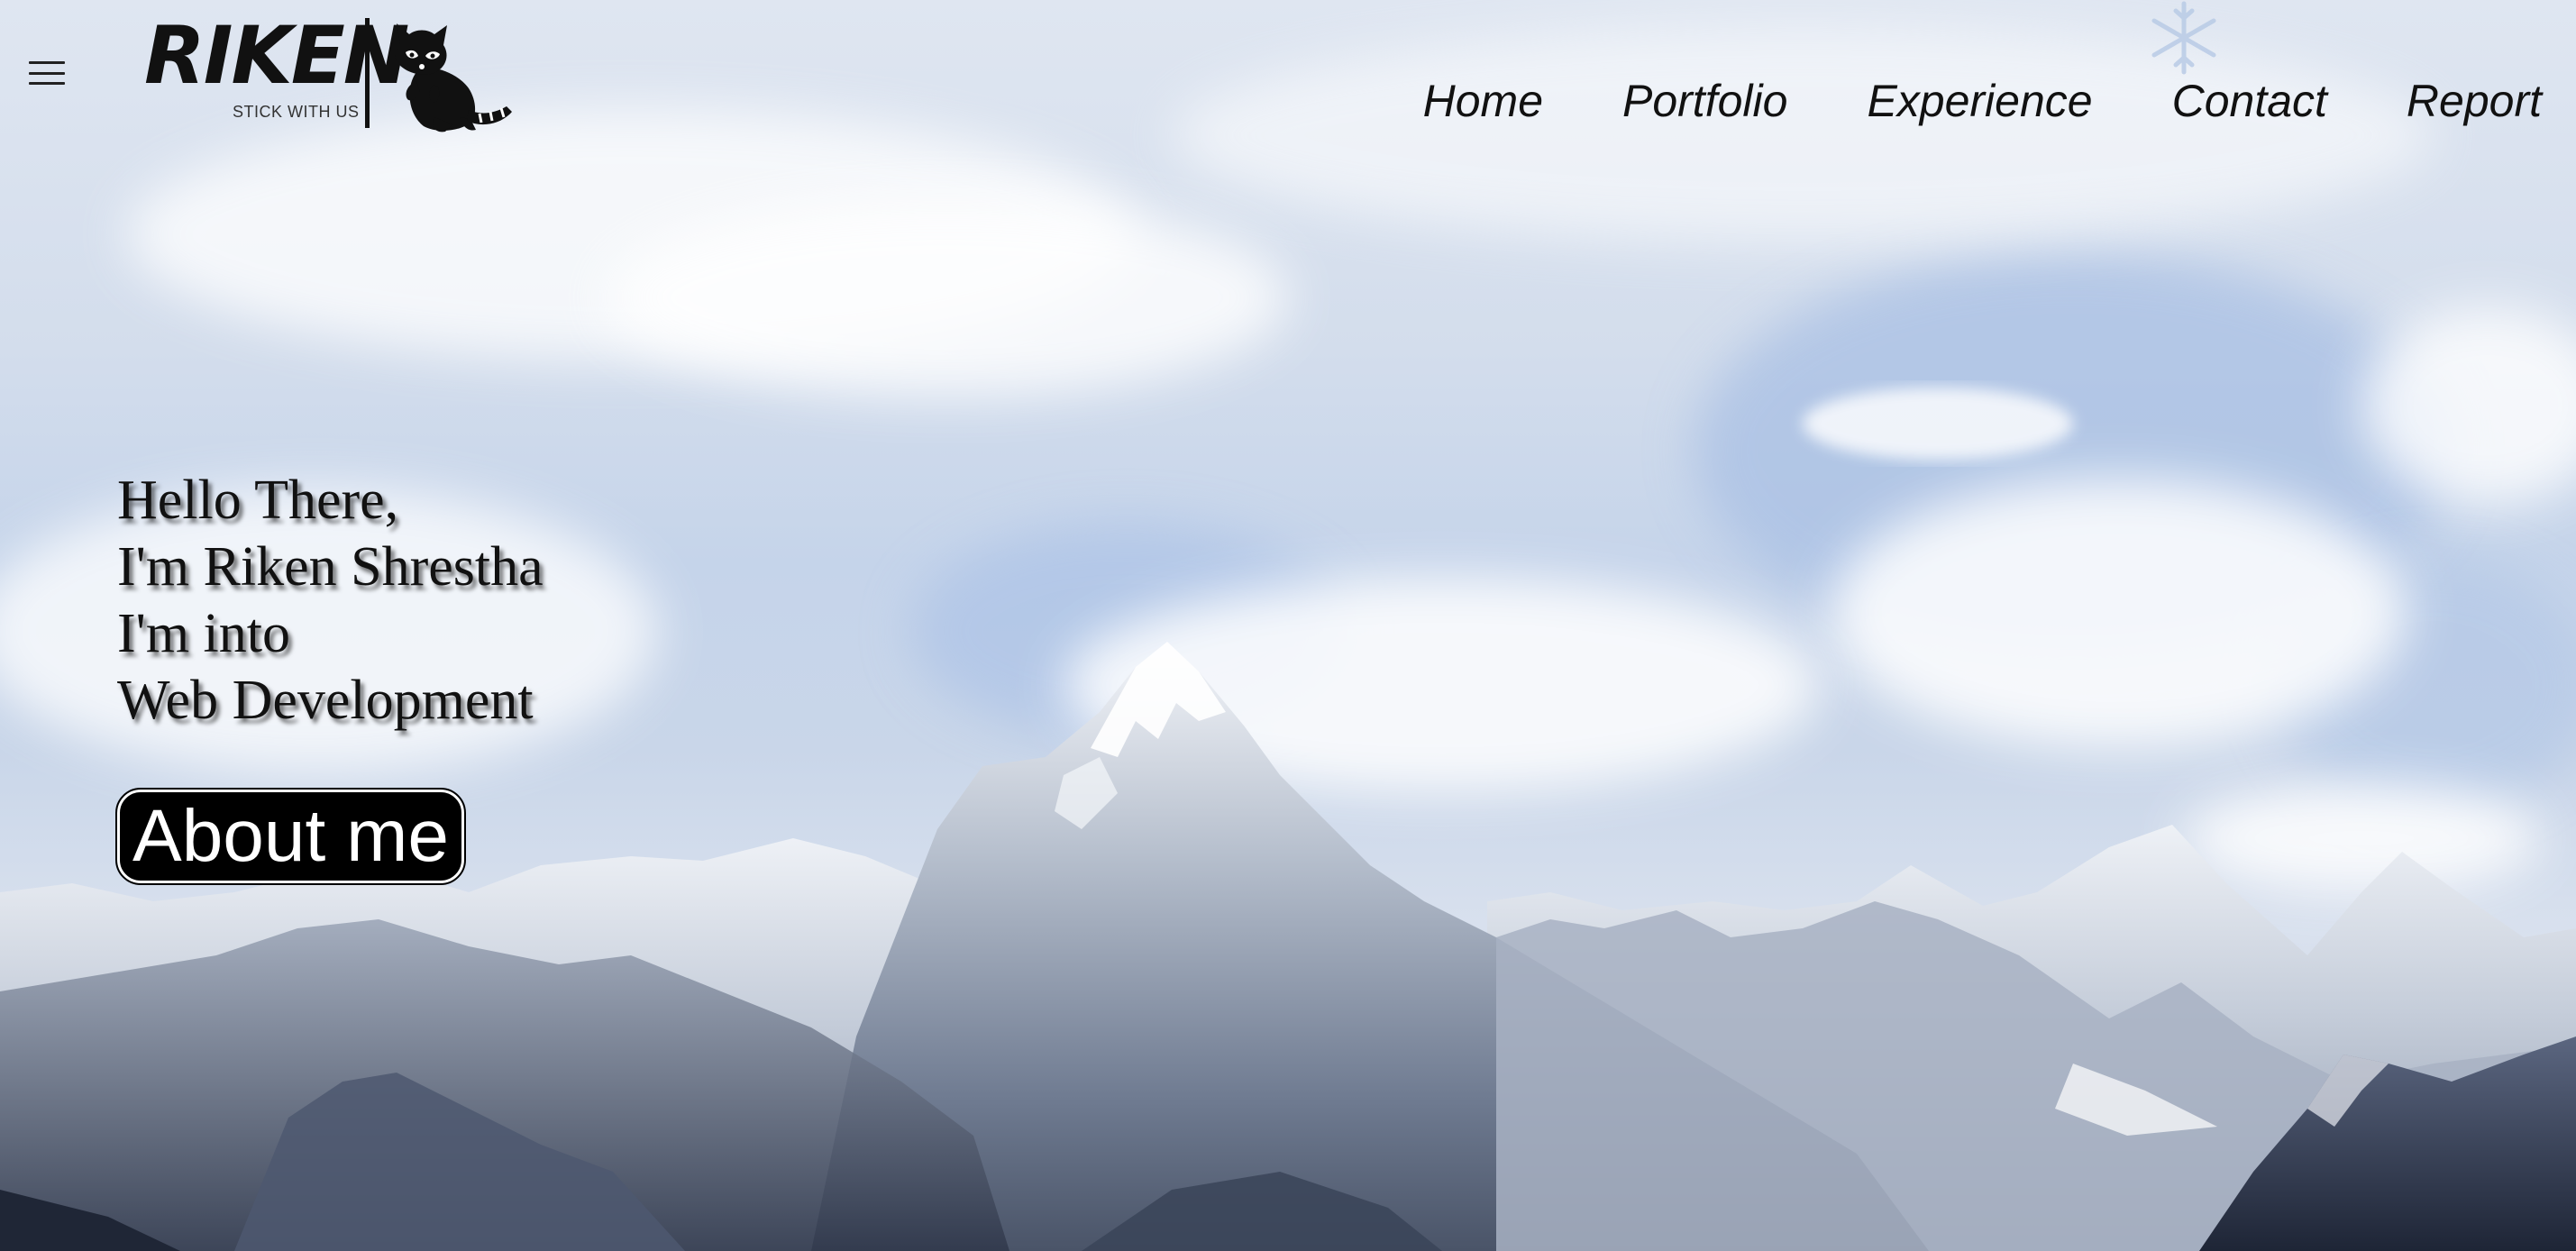  I want to click on nav-contact: Contact, so click(2249, 101).